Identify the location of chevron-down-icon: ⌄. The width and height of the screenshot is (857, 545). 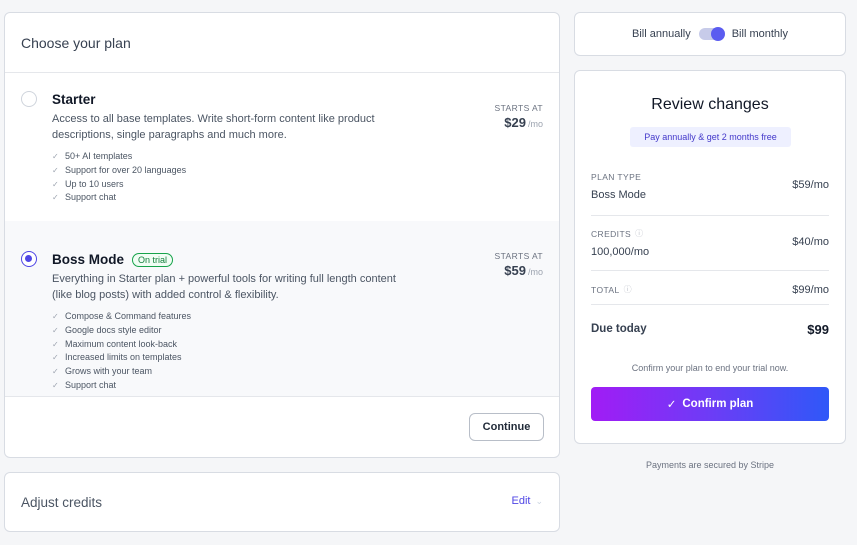
(539, 500).